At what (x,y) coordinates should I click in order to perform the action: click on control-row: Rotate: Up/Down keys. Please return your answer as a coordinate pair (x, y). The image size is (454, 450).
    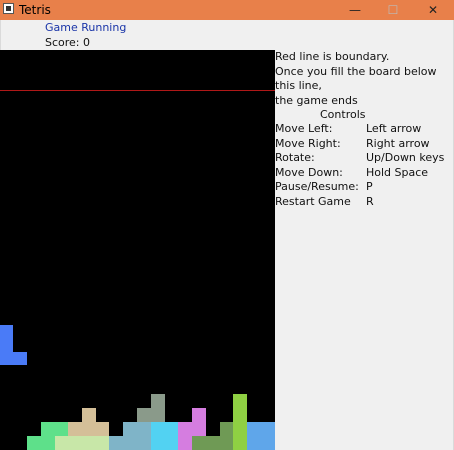
    Looking at the image, I should click on (359, 158).